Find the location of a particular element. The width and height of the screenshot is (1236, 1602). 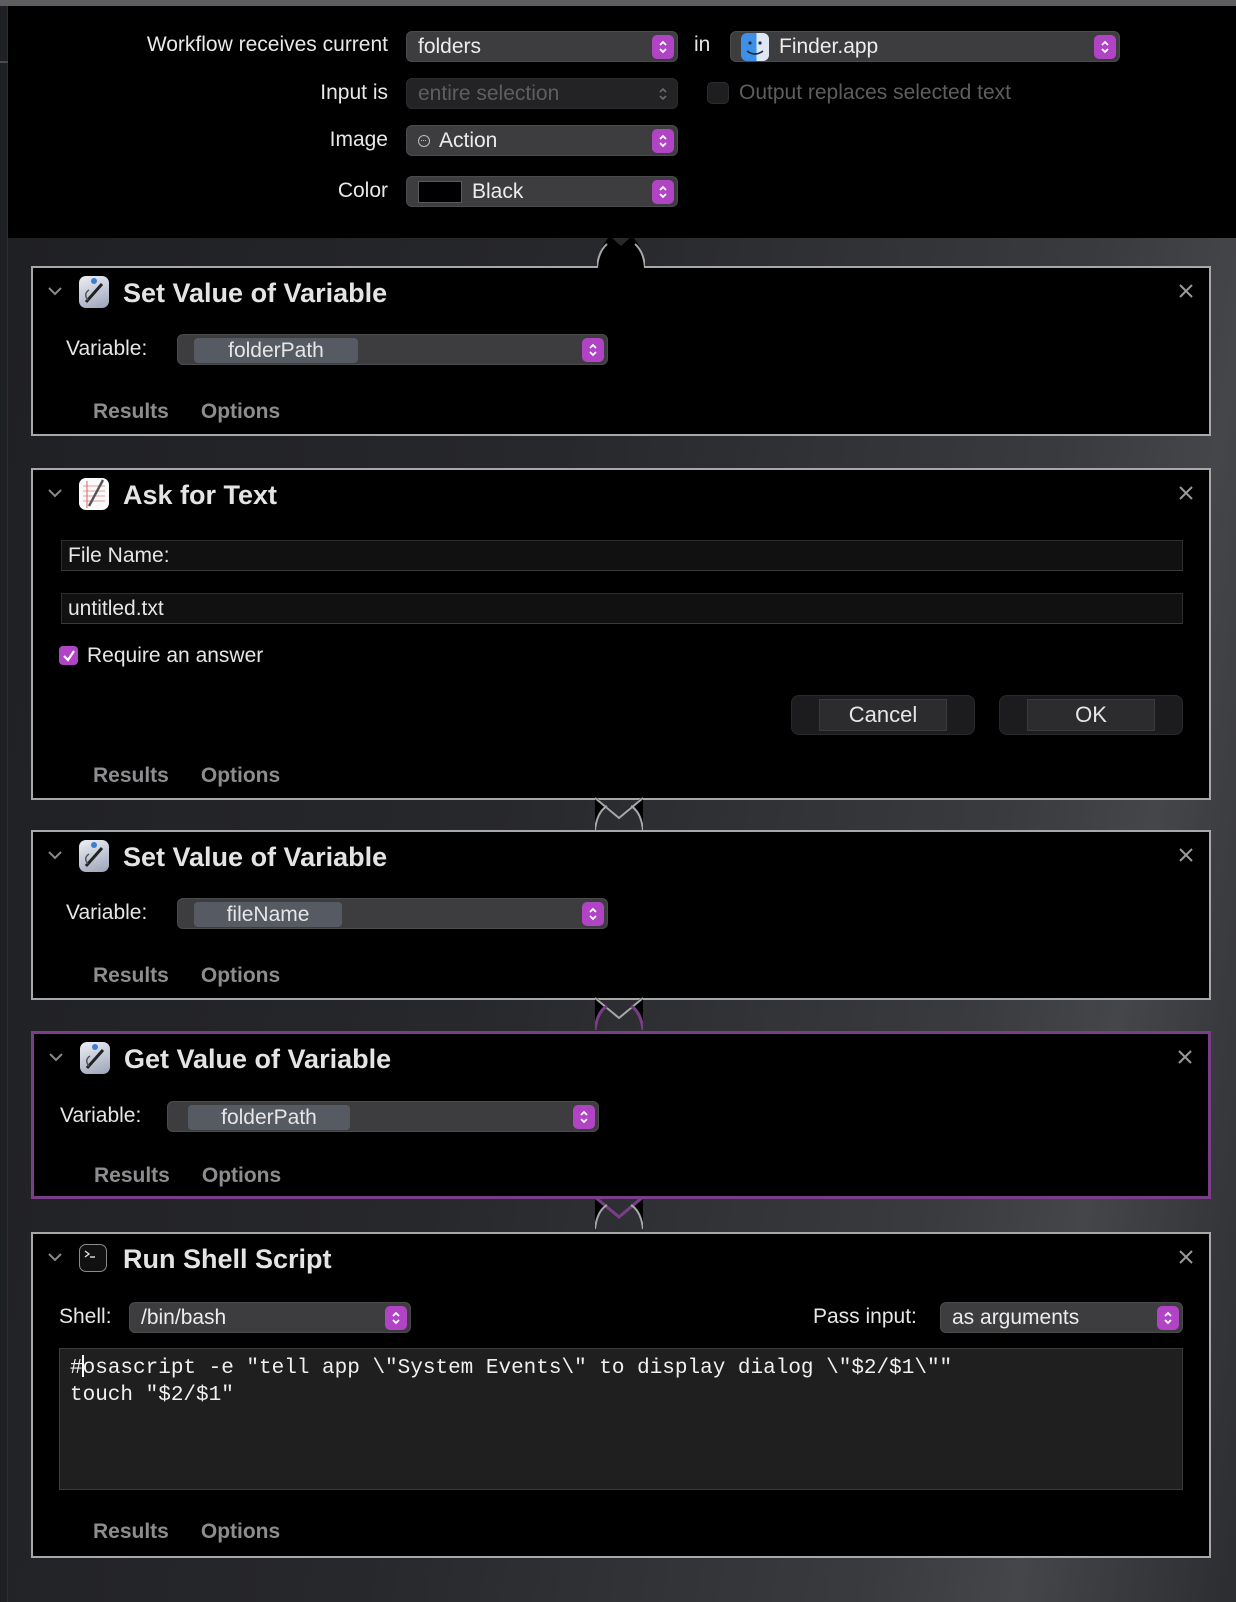

variable-popup: fileName is located at coordinates (392, 913).